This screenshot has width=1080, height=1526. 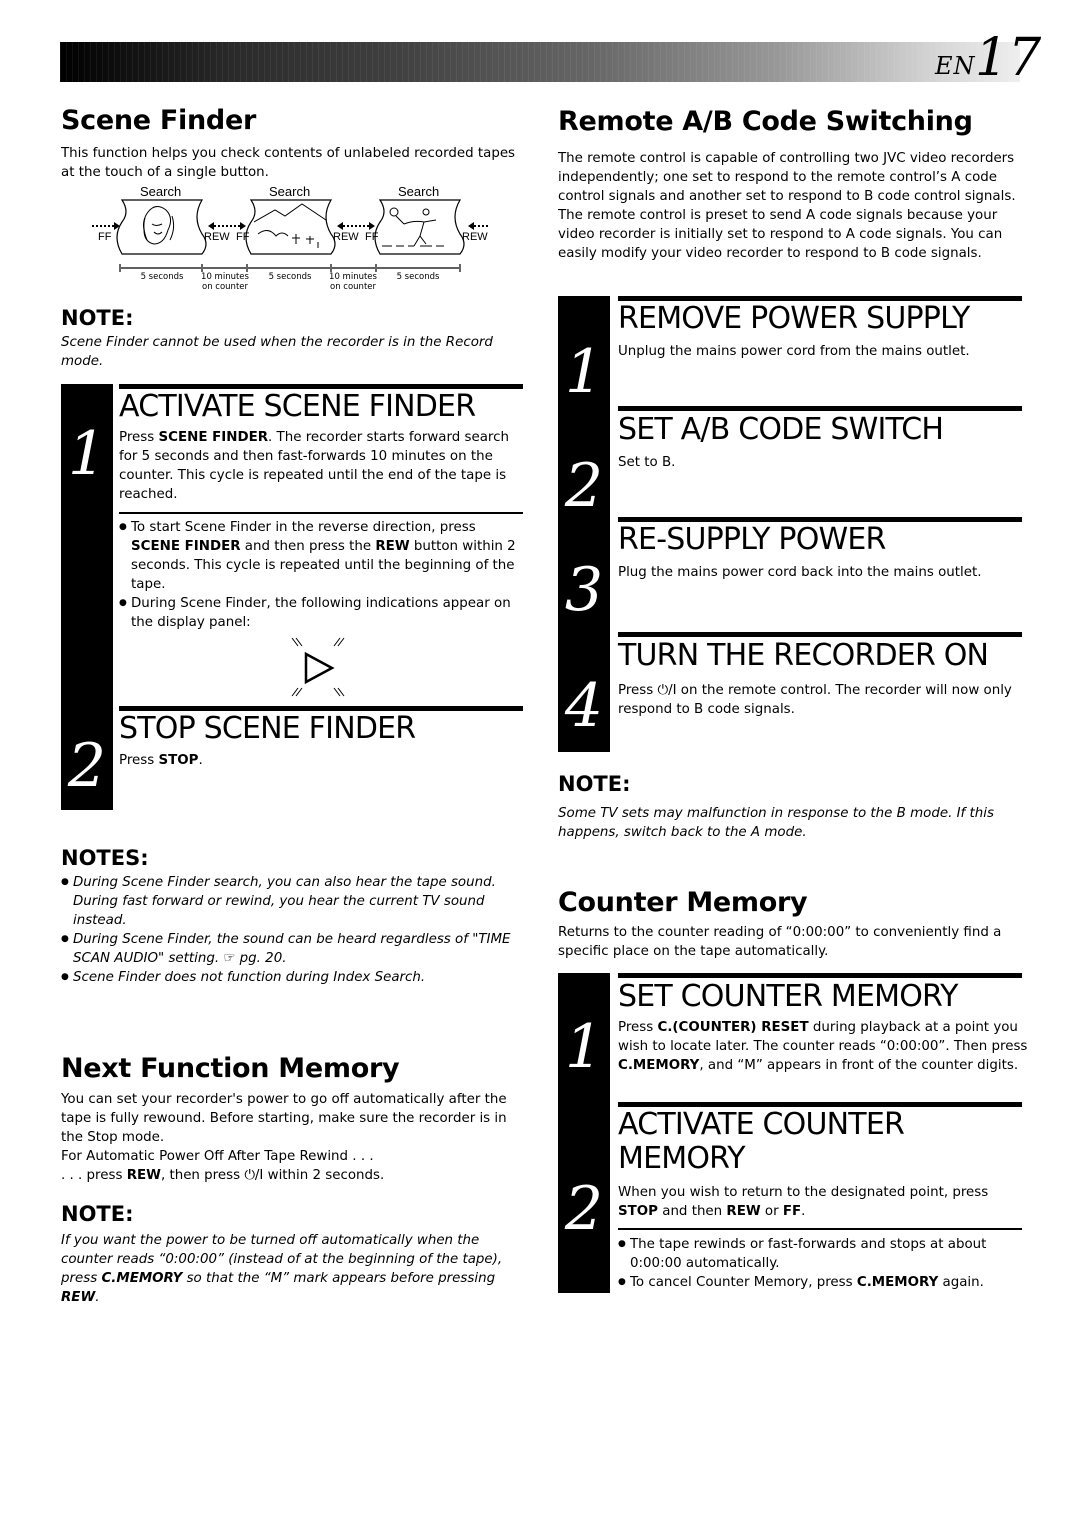 What do you see at coordinates (413, 227) in the screenshot?
I see `tennis-scene-icon` at bounding box center [413, 227].